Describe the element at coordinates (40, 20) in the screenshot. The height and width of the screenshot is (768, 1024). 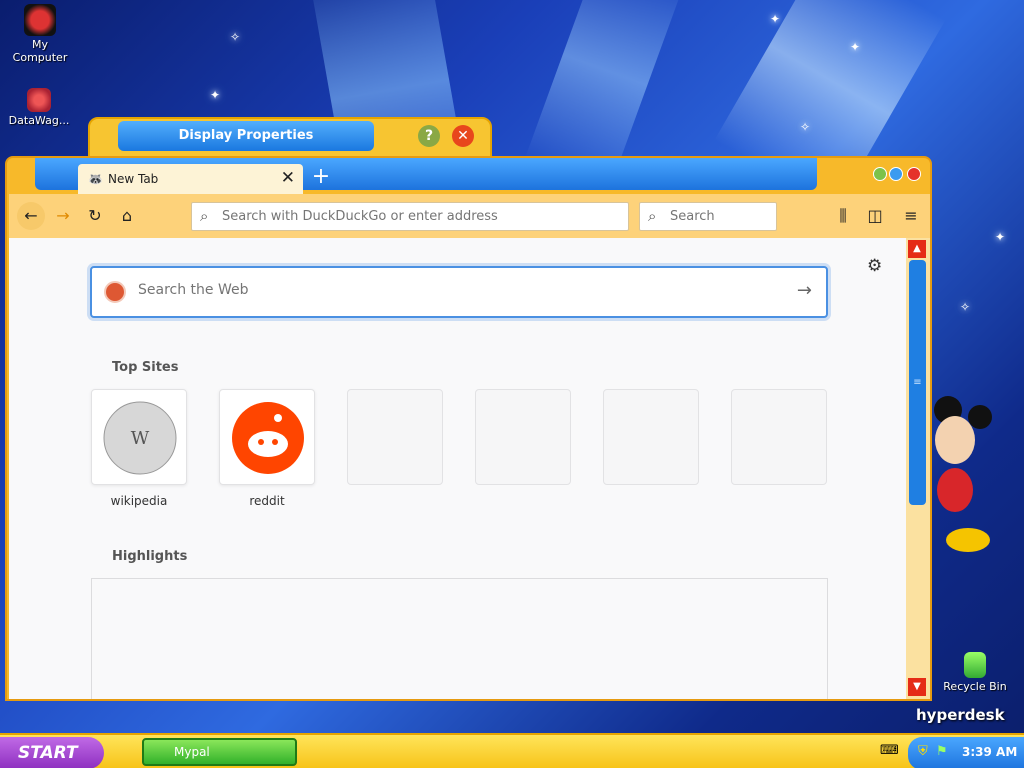
I see `computer-icon` at that location.